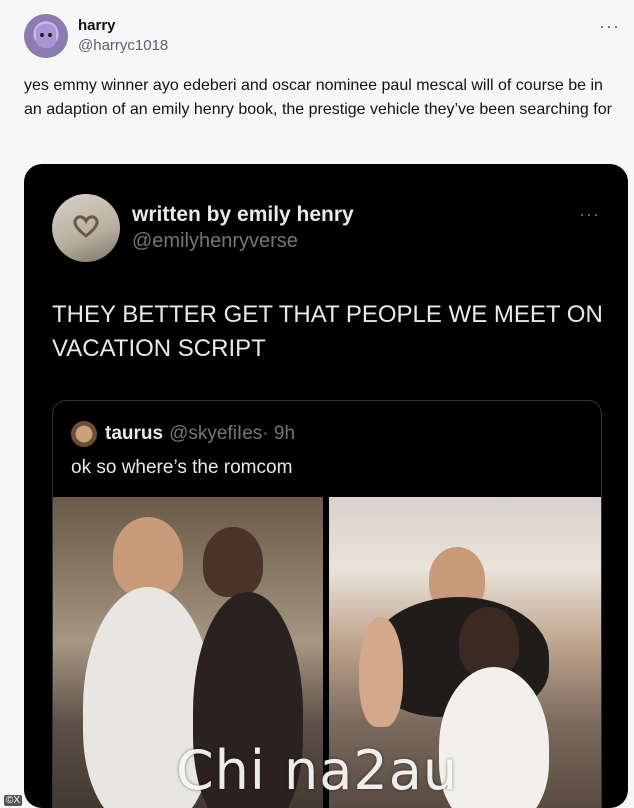 This screenshot has height=808, width=634. I want to click on heart-hands-icon, so click(86, 226).